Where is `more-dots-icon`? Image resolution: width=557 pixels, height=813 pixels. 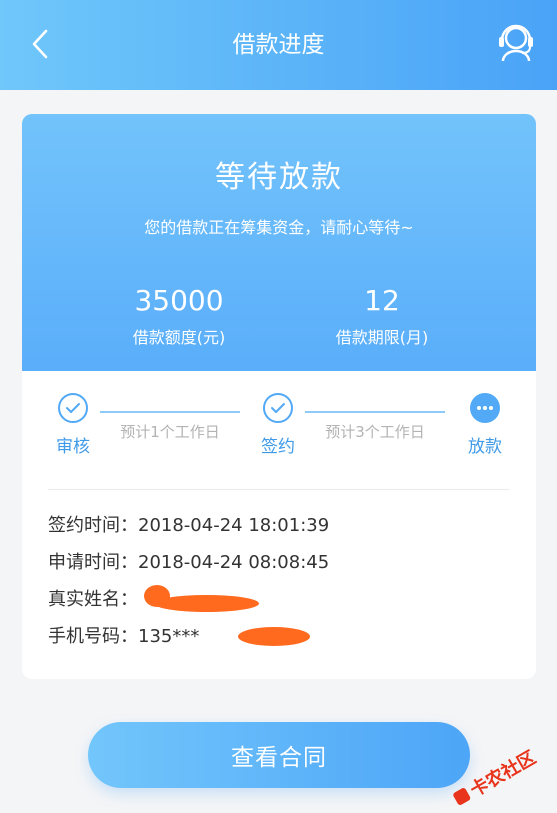 more-dots-icon is located at coordinates (485, 408).